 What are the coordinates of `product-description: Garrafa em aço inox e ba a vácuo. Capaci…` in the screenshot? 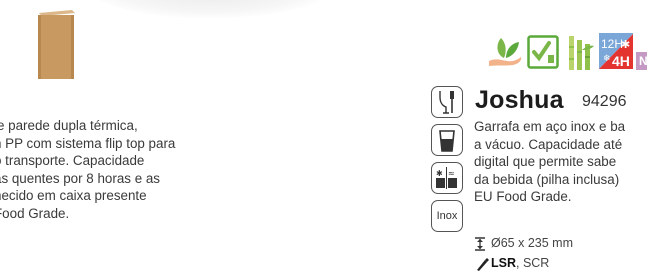 It's located at (560, 162).